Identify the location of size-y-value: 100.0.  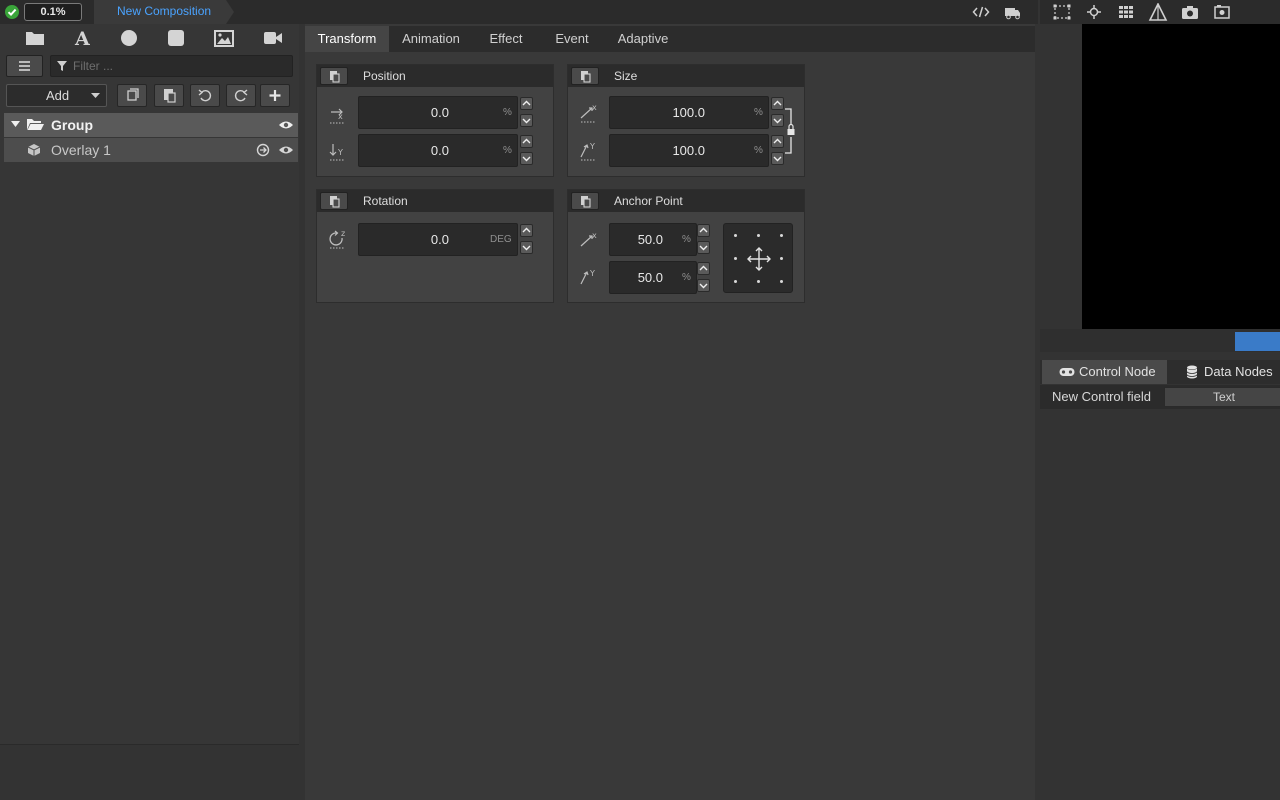
(688, 150).